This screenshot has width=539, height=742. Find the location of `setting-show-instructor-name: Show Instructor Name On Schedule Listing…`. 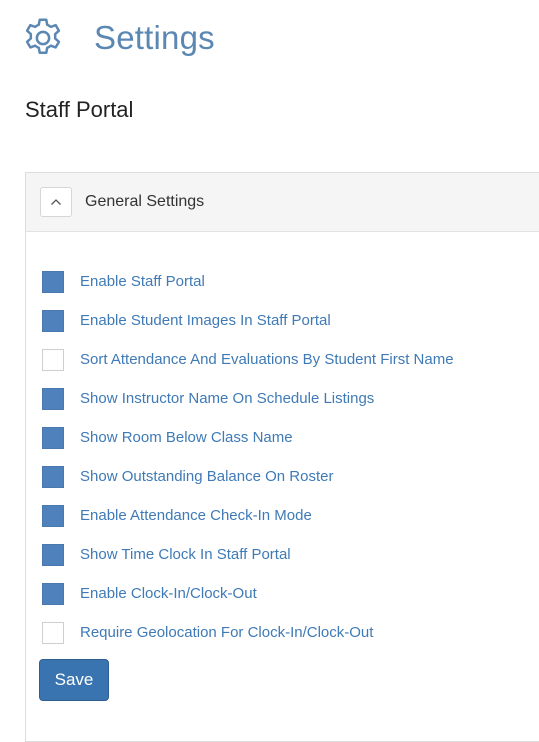

setting-show-instructor-name: Show Instructor Name On Schedule Listing… is located at coordinates (248, 398).